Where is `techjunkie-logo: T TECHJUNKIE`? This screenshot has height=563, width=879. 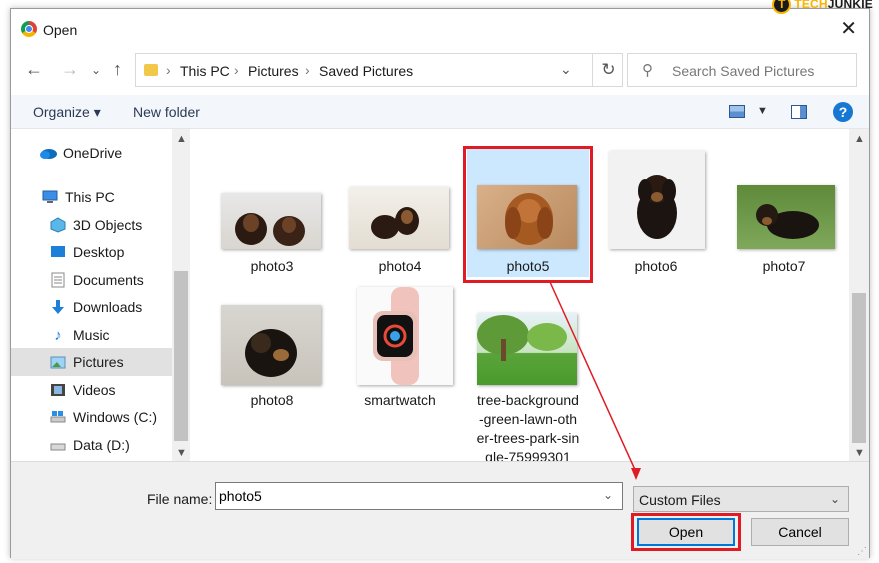
techjunkie-logo: T TECHJUNKIE is located at coordinates (822, 7).